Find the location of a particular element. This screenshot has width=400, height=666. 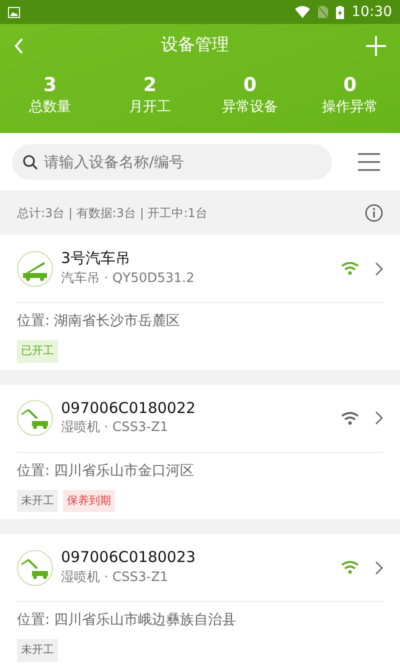

wifi-icon is located at coordinates (302, 12).